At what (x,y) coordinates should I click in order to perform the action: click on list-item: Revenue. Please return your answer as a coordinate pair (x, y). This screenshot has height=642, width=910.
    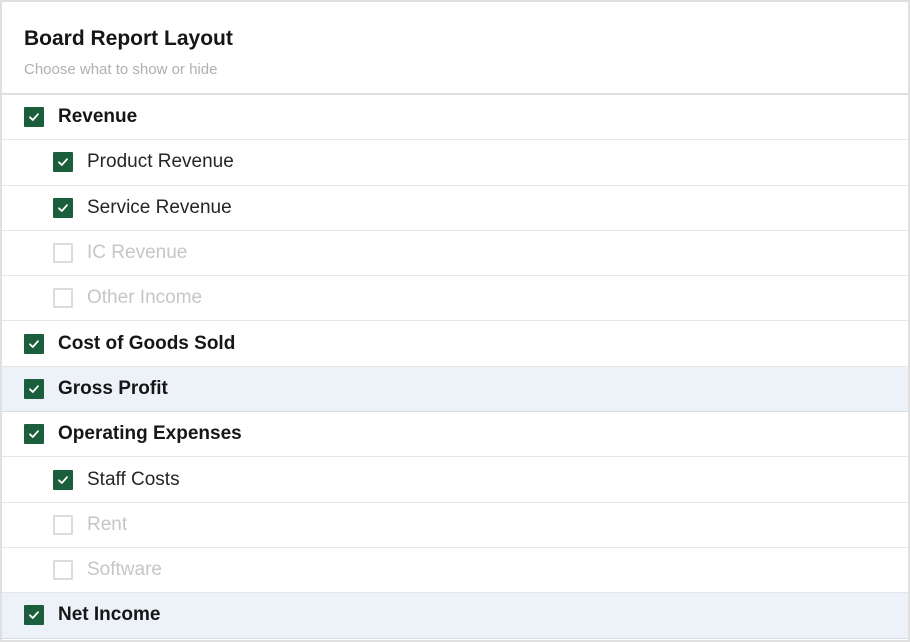
    Looking at the image, I should click on (455, 118).